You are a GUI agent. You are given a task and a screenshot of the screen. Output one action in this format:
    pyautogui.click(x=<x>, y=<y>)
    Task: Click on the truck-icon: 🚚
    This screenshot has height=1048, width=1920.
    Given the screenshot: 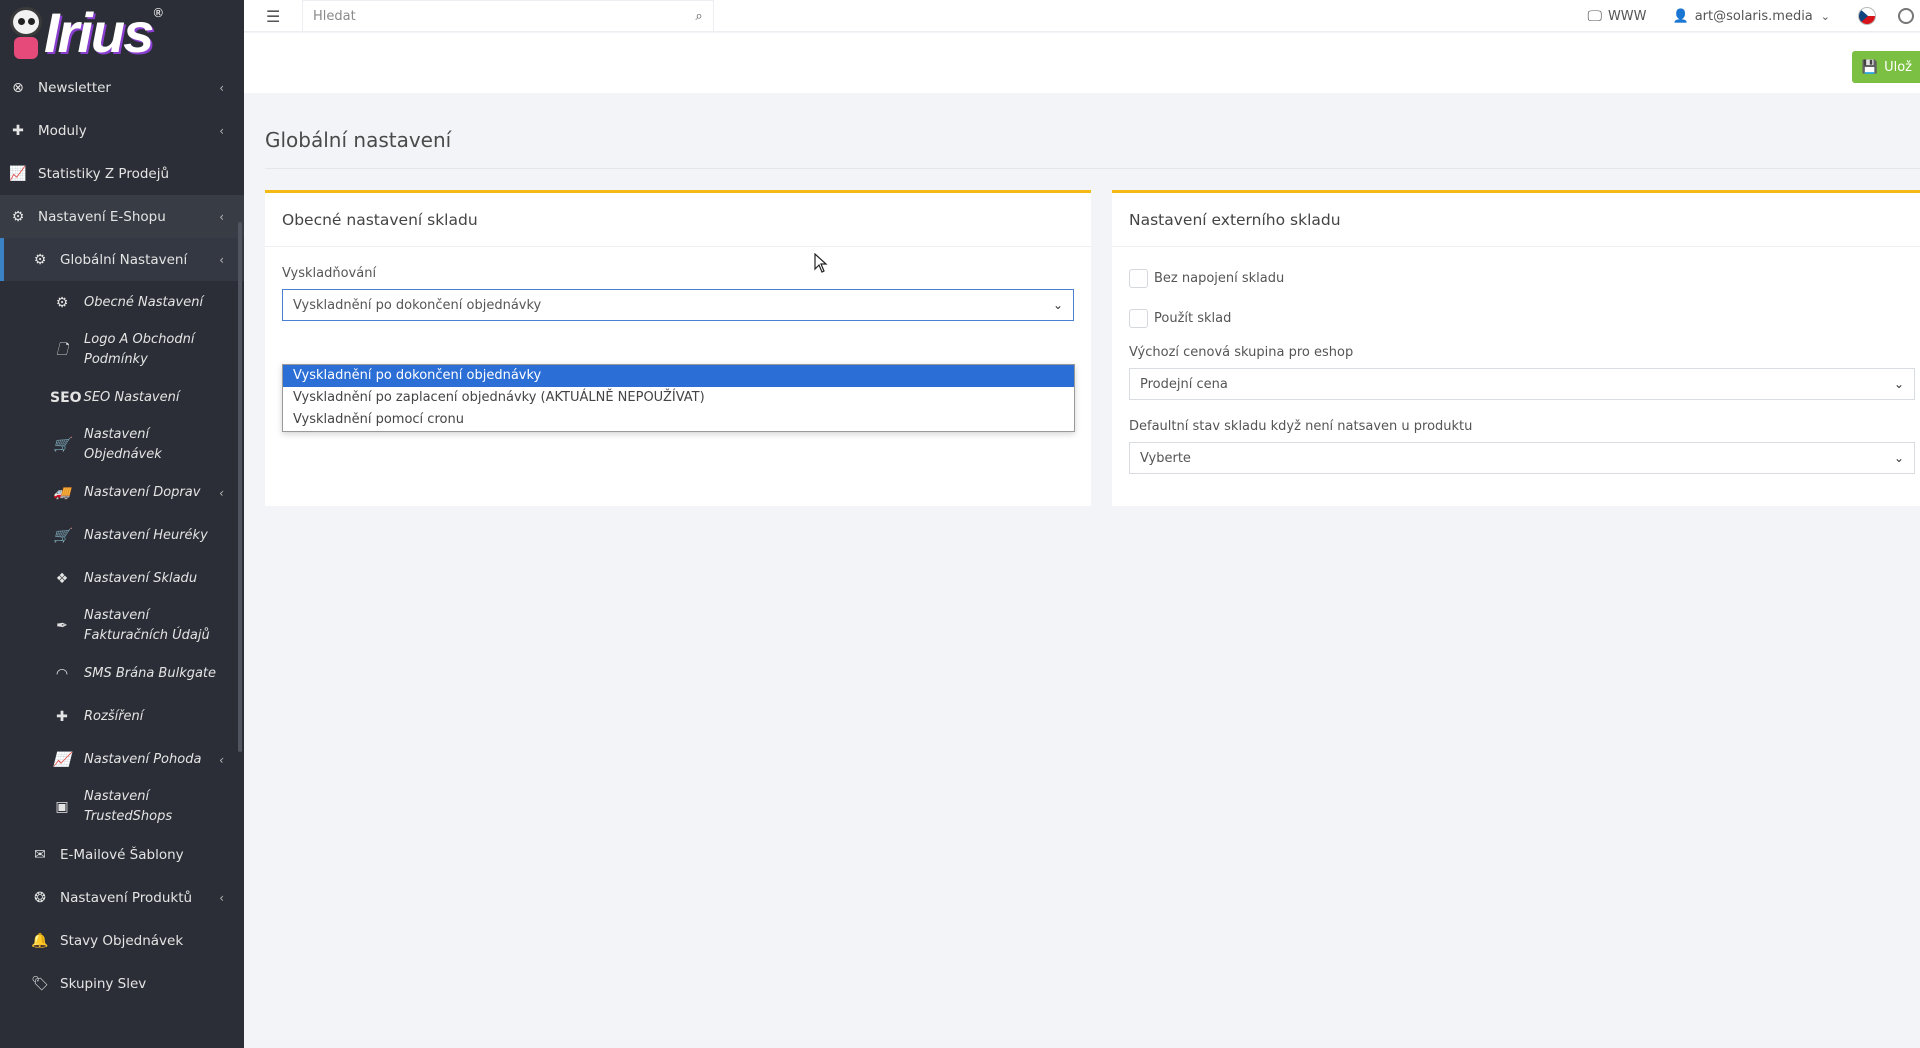 What is the action you would take?
    pyautogui.click(x=62, y=492)
    